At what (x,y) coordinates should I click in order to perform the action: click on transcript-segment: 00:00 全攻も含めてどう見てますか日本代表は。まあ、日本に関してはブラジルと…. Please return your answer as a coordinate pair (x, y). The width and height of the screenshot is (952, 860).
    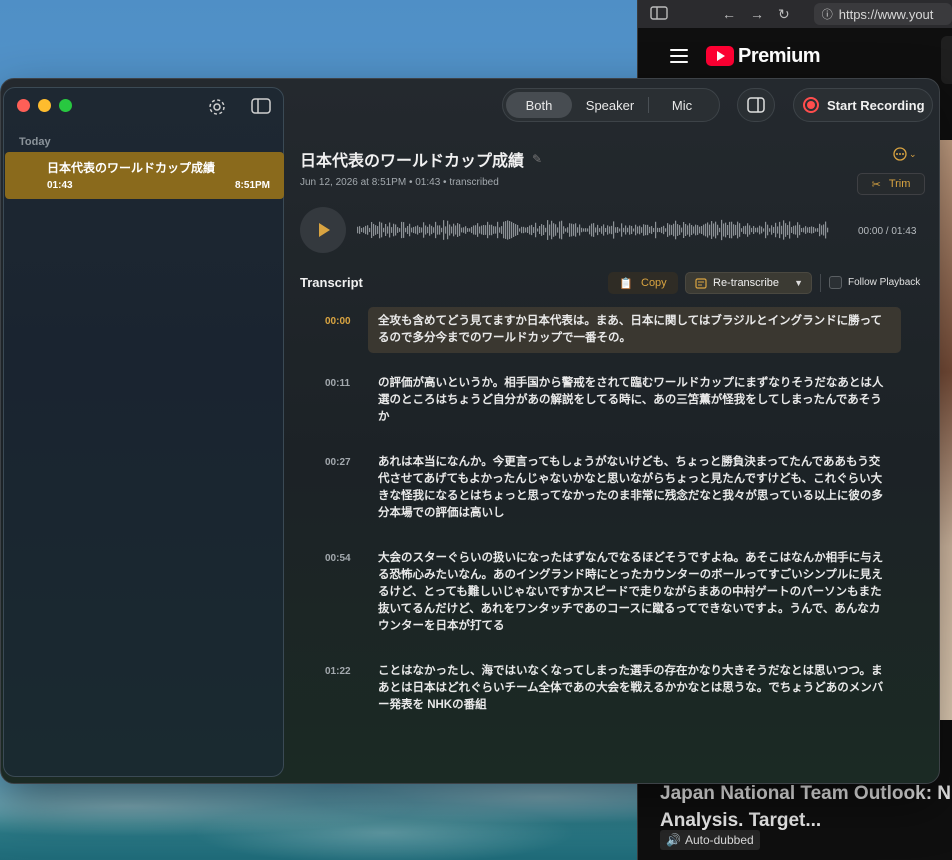
    Looking at the image, I should click on (610, 330).